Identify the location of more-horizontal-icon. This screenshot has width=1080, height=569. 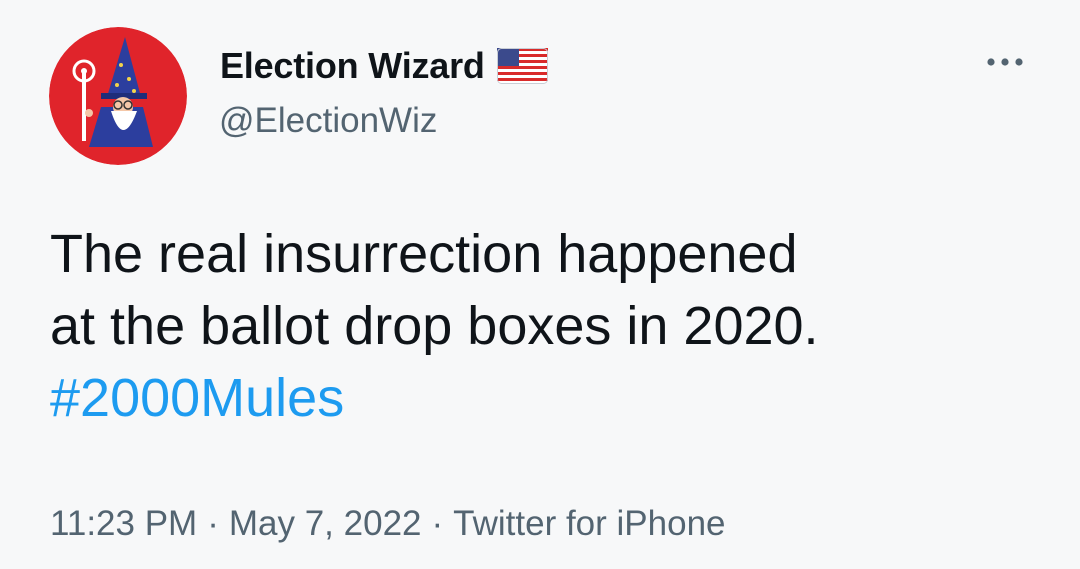
(1005, 63).